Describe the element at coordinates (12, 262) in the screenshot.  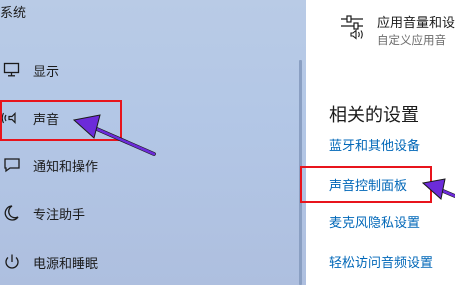
I see `power-icon` at that location.